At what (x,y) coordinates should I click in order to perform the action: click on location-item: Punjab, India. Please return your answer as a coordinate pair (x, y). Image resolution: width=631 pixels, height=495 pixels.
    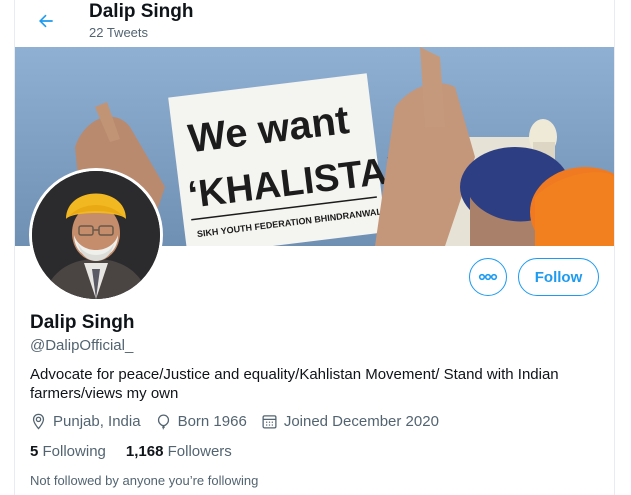
    Looking at the image, I should click on (85, 421).